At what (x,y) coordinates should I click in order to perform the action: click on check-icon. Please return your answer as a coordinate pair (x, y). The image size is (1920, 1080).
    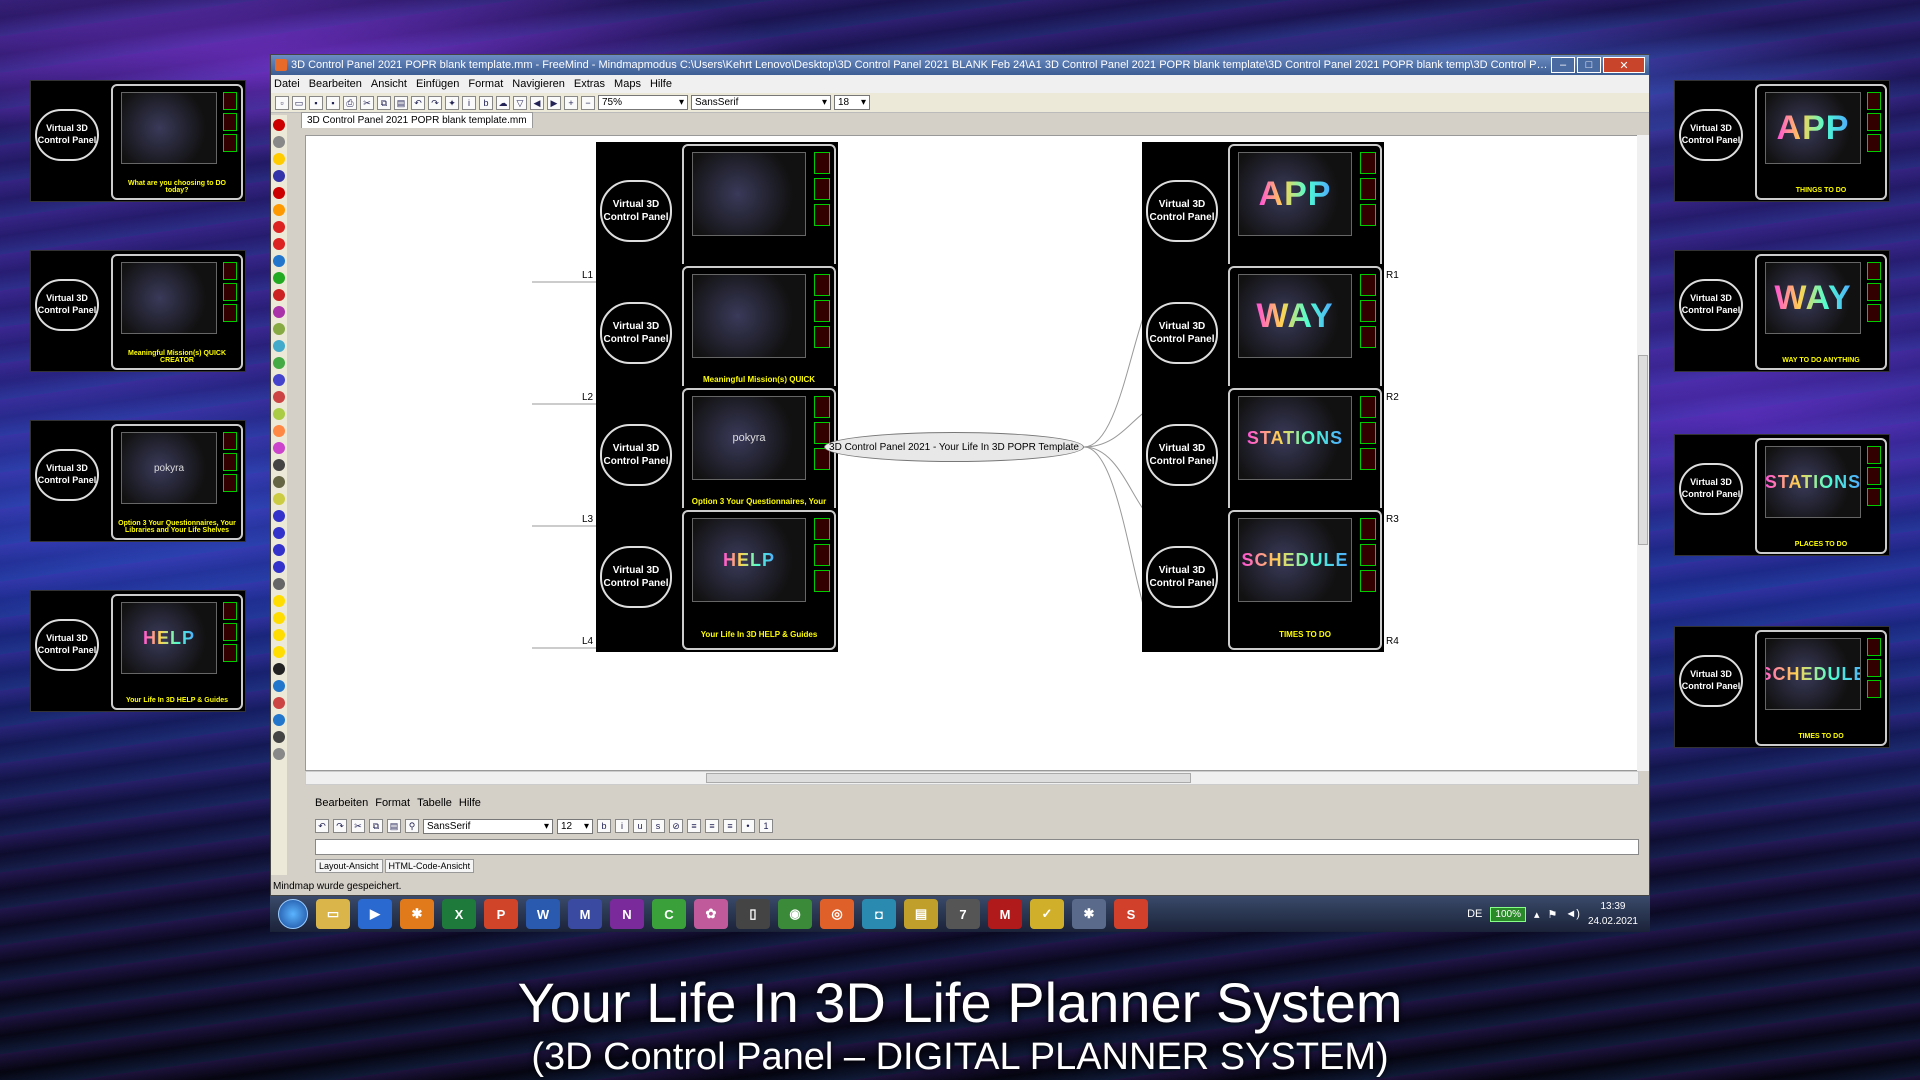
    Looking at the image, I should click on (279, 278).